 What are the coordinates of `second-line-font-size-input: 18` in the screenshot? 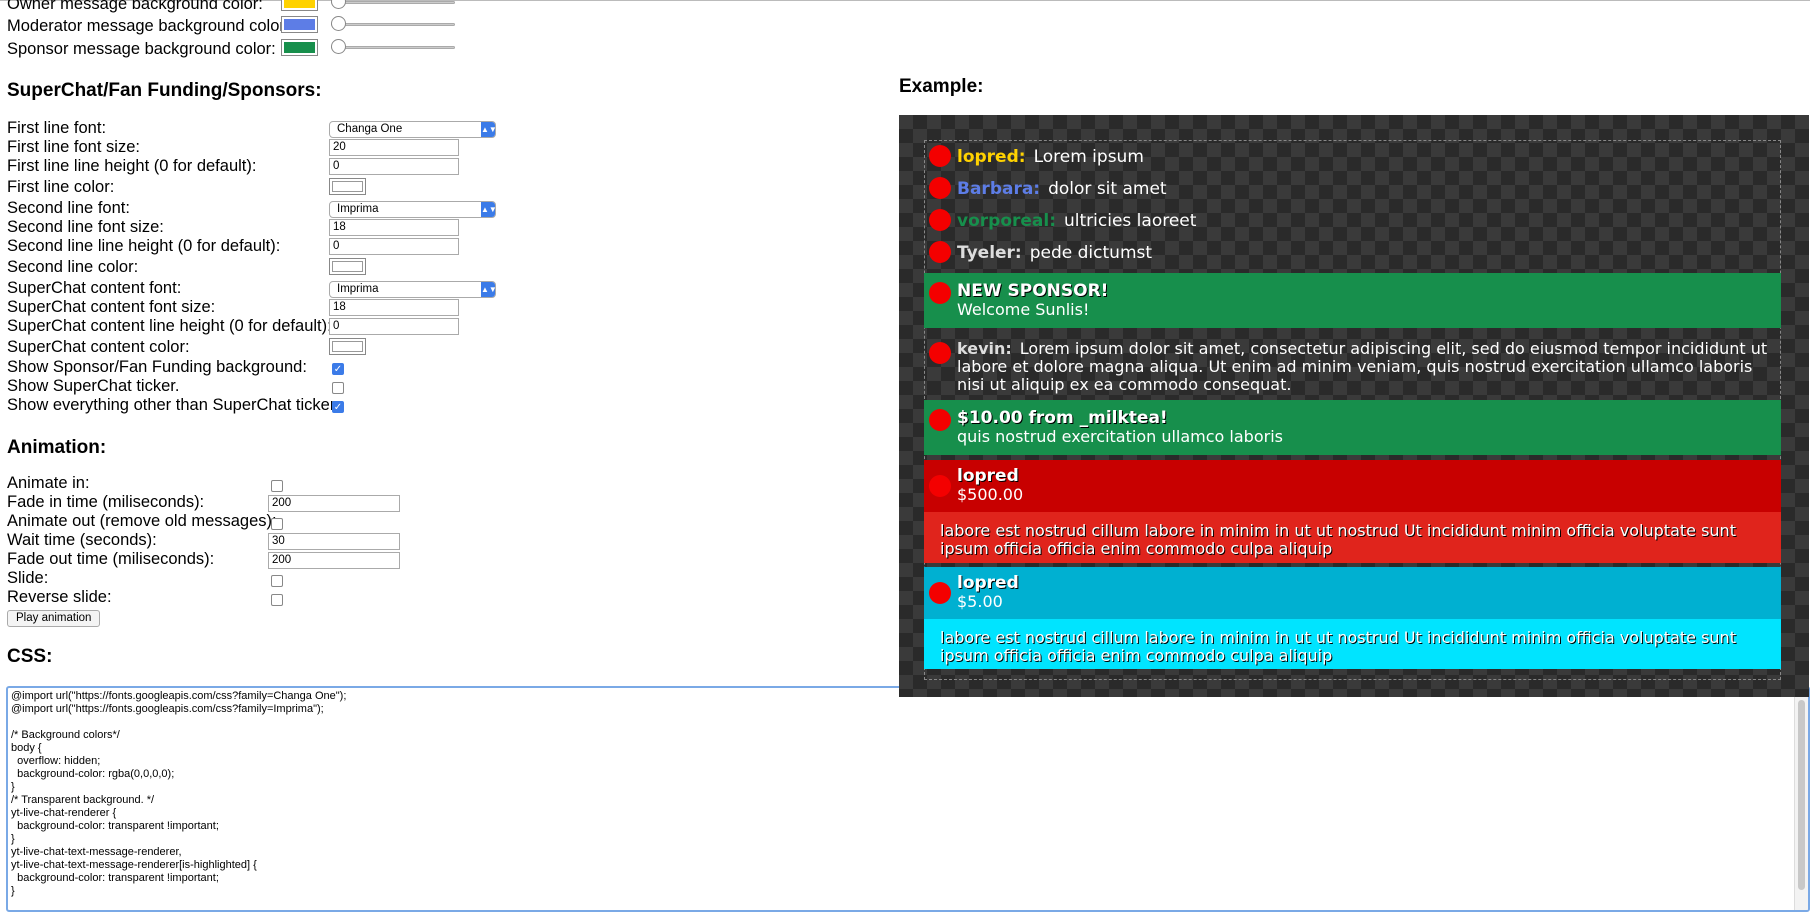 It's located at (394, 227).